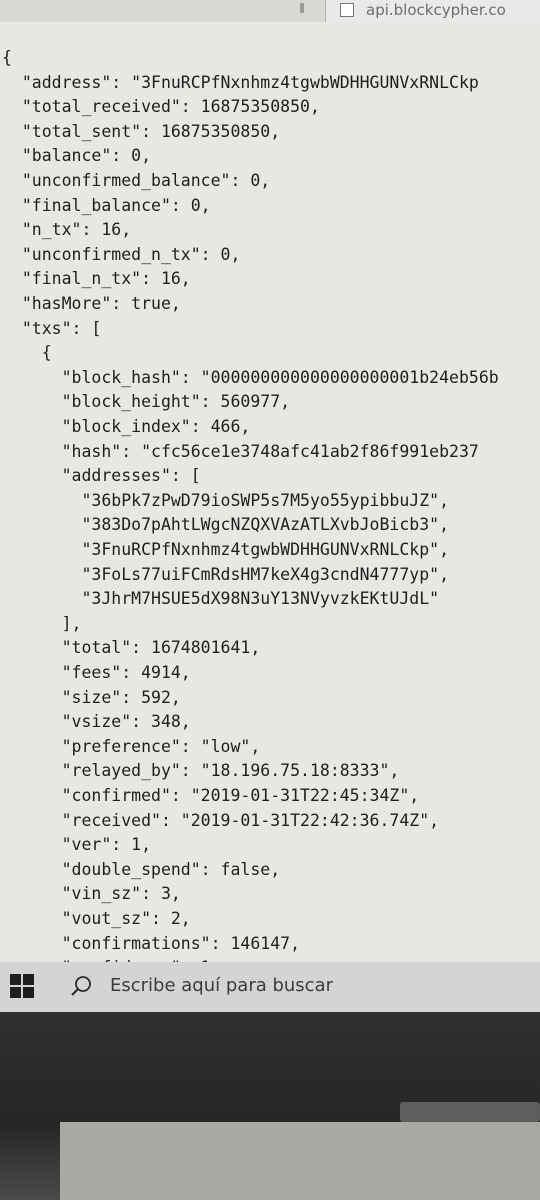 The height and width of the screenshot is (1200, 540). What do you see at coordinates (126, 426) in the screenshot?
I see `json-line: "block_index": 466,` at bounding box center [126, 426].